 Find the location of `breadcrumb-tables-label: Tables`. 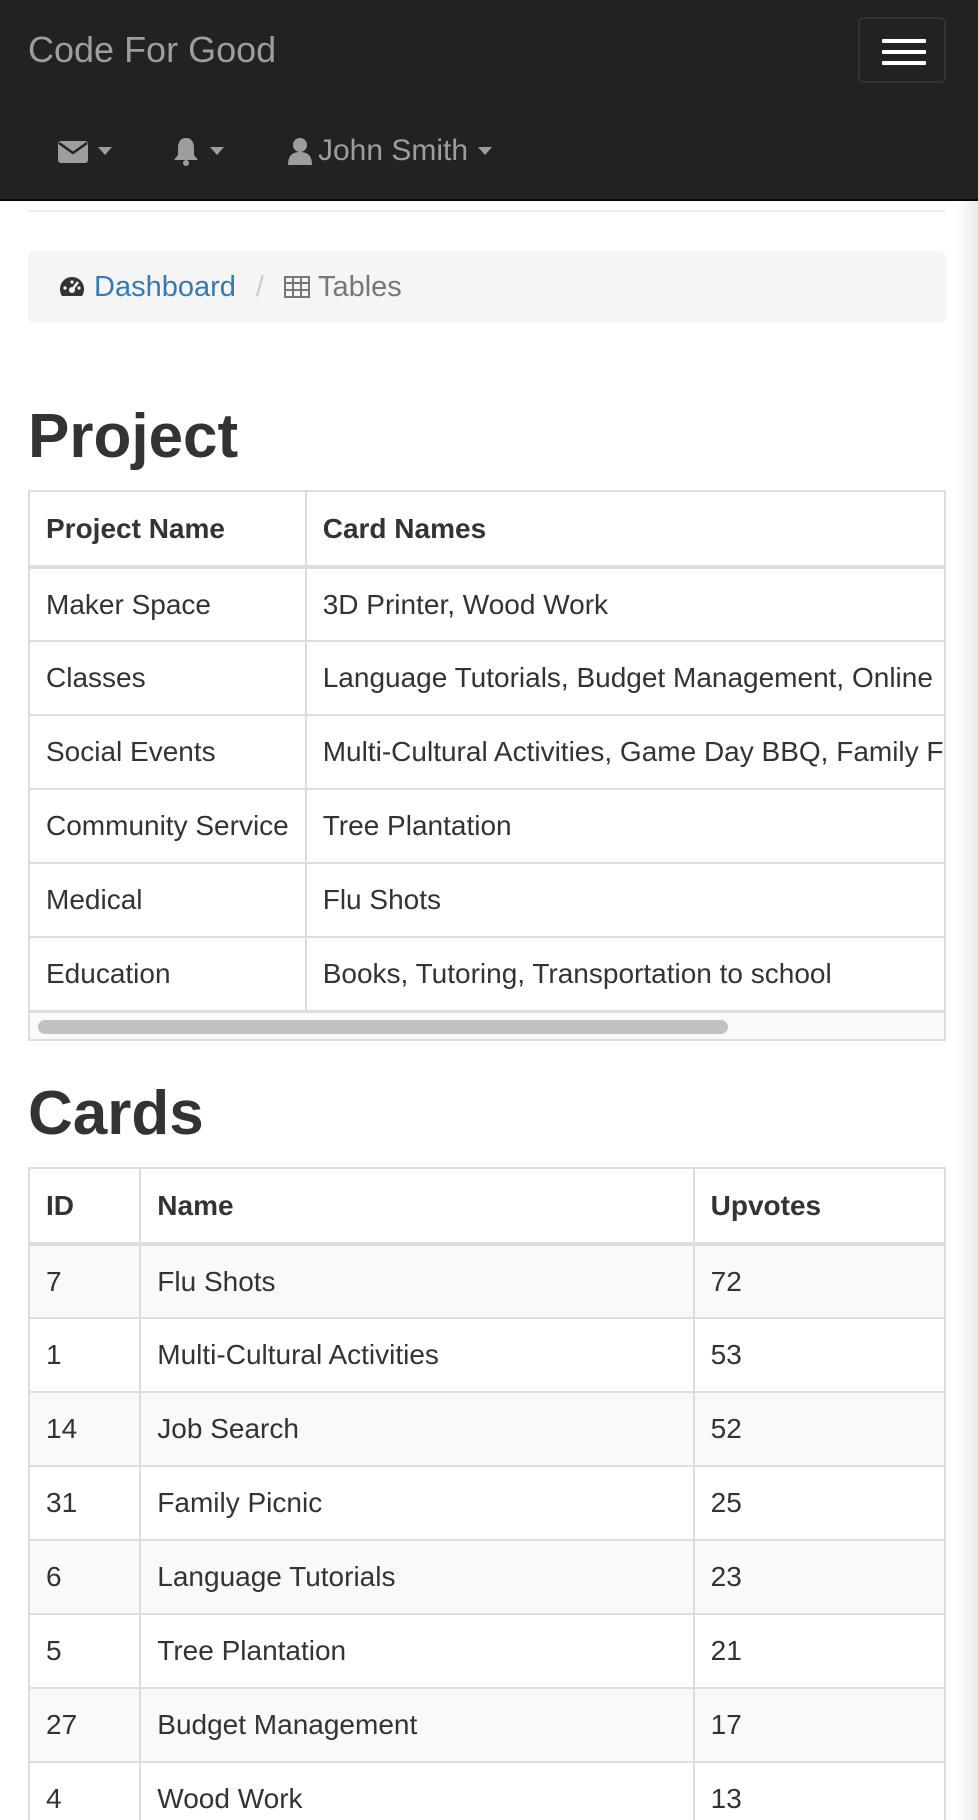

breadcrumb-tables-label: Tables is located at coordinates (359, 286).